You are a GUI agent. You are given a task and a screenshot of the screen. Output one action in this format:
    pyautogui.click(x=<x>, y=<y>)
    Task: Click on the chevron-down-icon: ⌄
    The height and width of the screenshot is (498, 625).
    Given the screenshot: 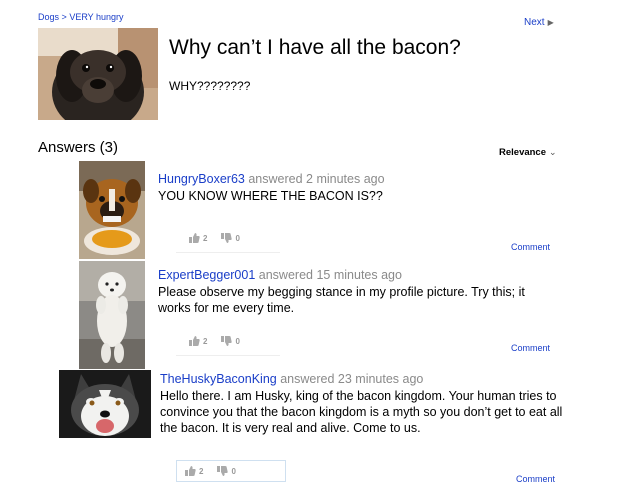 What is the action you would take?
    pyautogui.click(x=553, y=152)
    